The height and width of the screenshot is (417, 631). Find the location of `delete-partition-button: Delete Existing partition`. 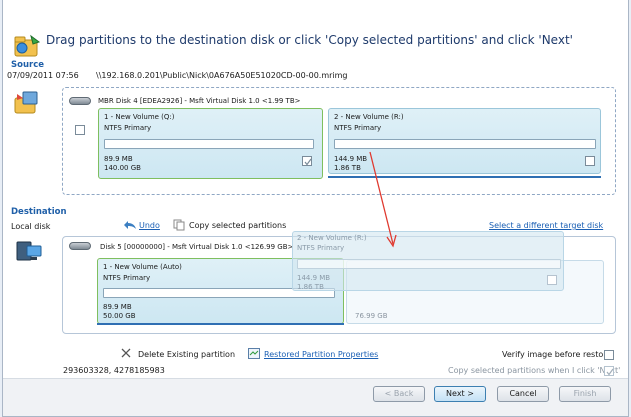

delete-partition-button: Delete Existing partition is located at coordinates (186, 354).